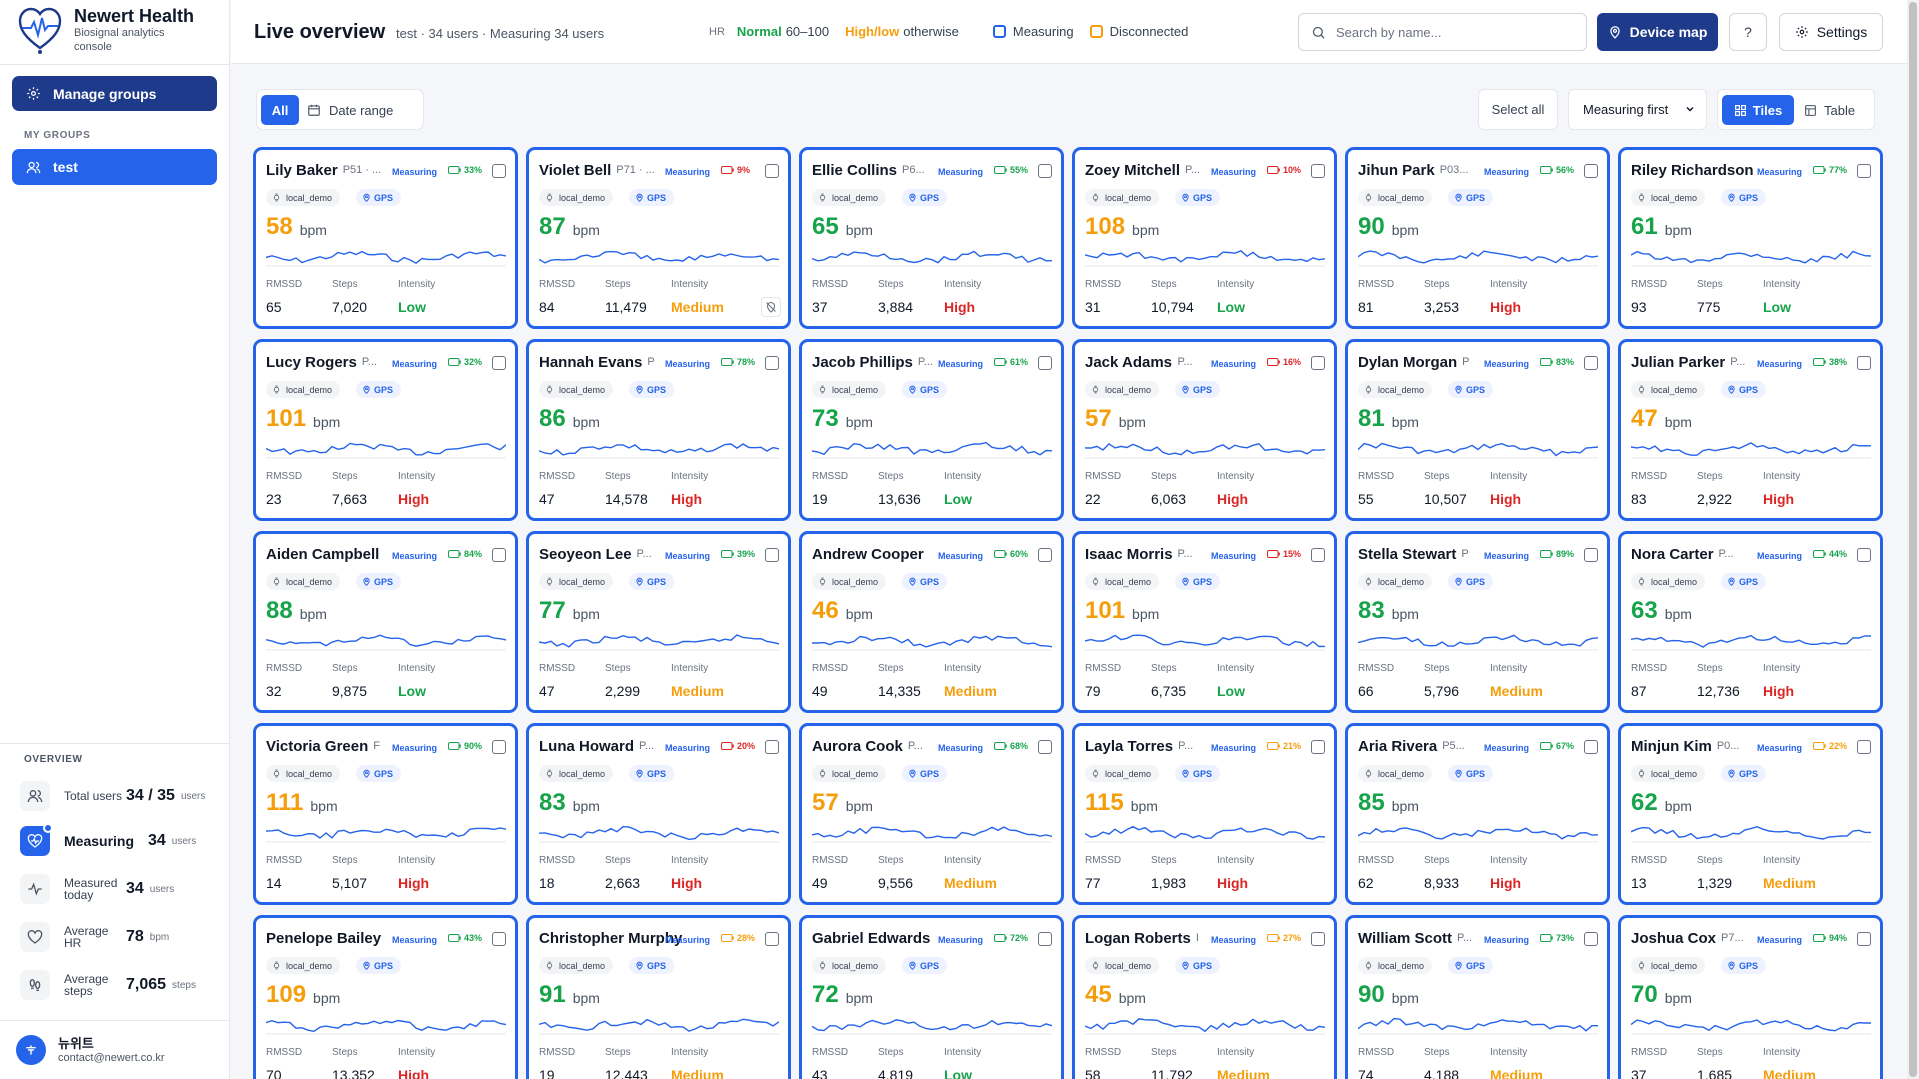 The width and height of the screenshot is (1919, 1079). What do you see at coordinates (1748, 32) in the screenshot?
I see `help-button: ?` at bounding box center [1748, 32].